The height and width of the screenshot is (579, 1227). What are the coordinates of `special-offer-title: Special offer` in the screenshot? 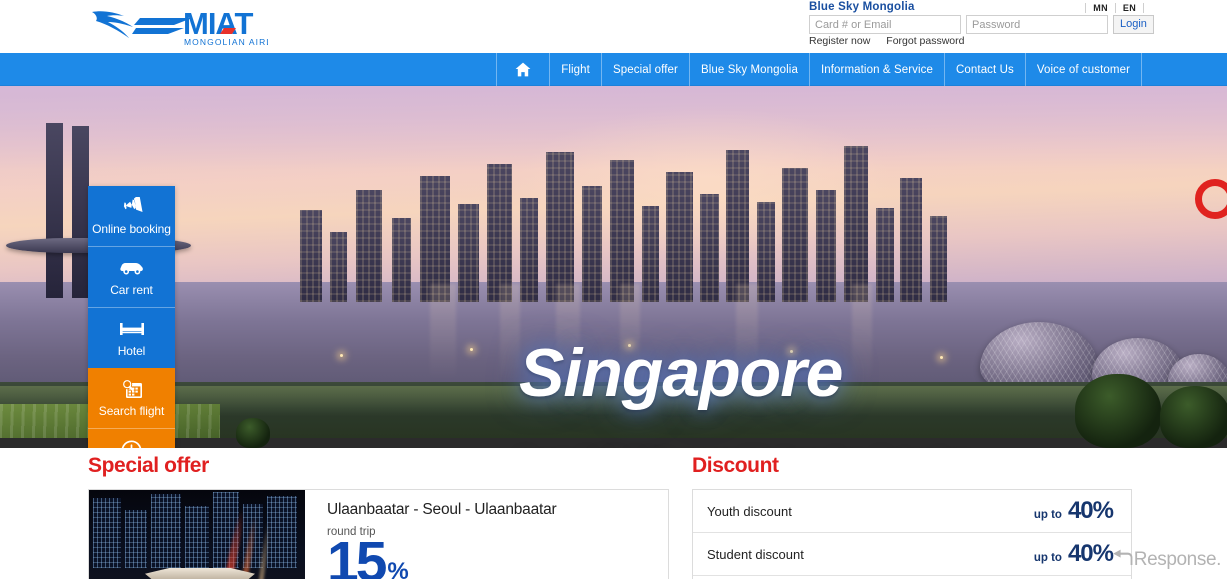 It's located at (148, 465).